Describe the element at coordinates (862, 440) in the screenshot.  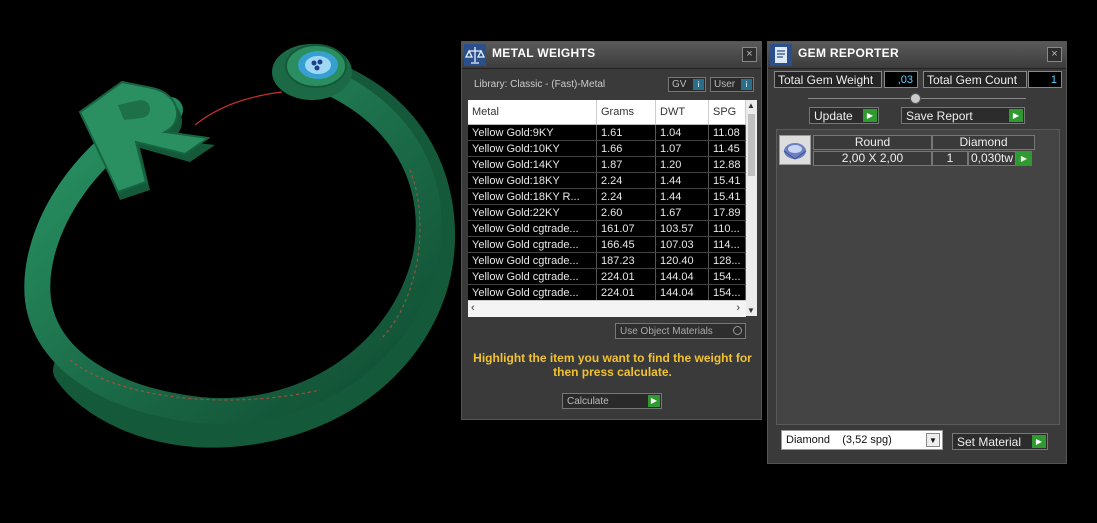
I see `material-select: Diamond (3,52 spg) ▼` at that location.